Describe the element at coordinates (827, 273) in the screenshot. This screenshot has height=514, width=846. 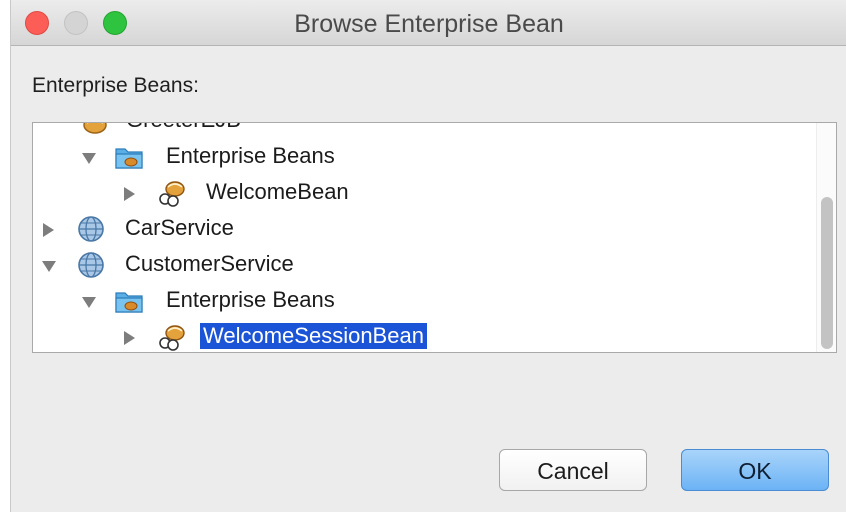
I see `scrollbar-thumb` at that location.